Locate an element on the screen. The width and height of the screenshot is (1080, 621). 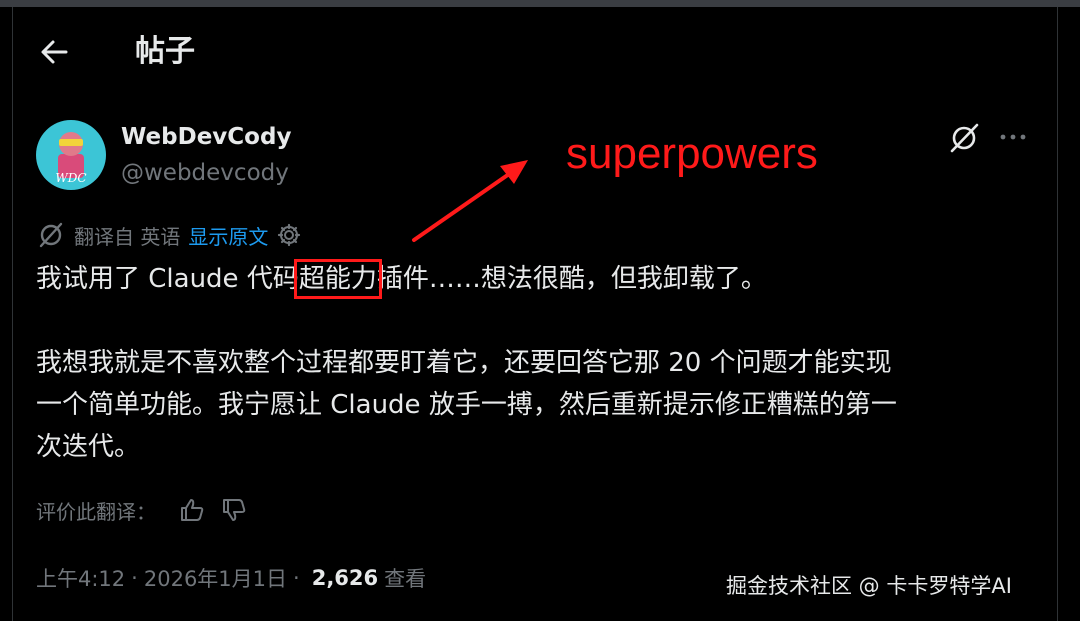
avatar: WDC is located at coordinates (71, 155).